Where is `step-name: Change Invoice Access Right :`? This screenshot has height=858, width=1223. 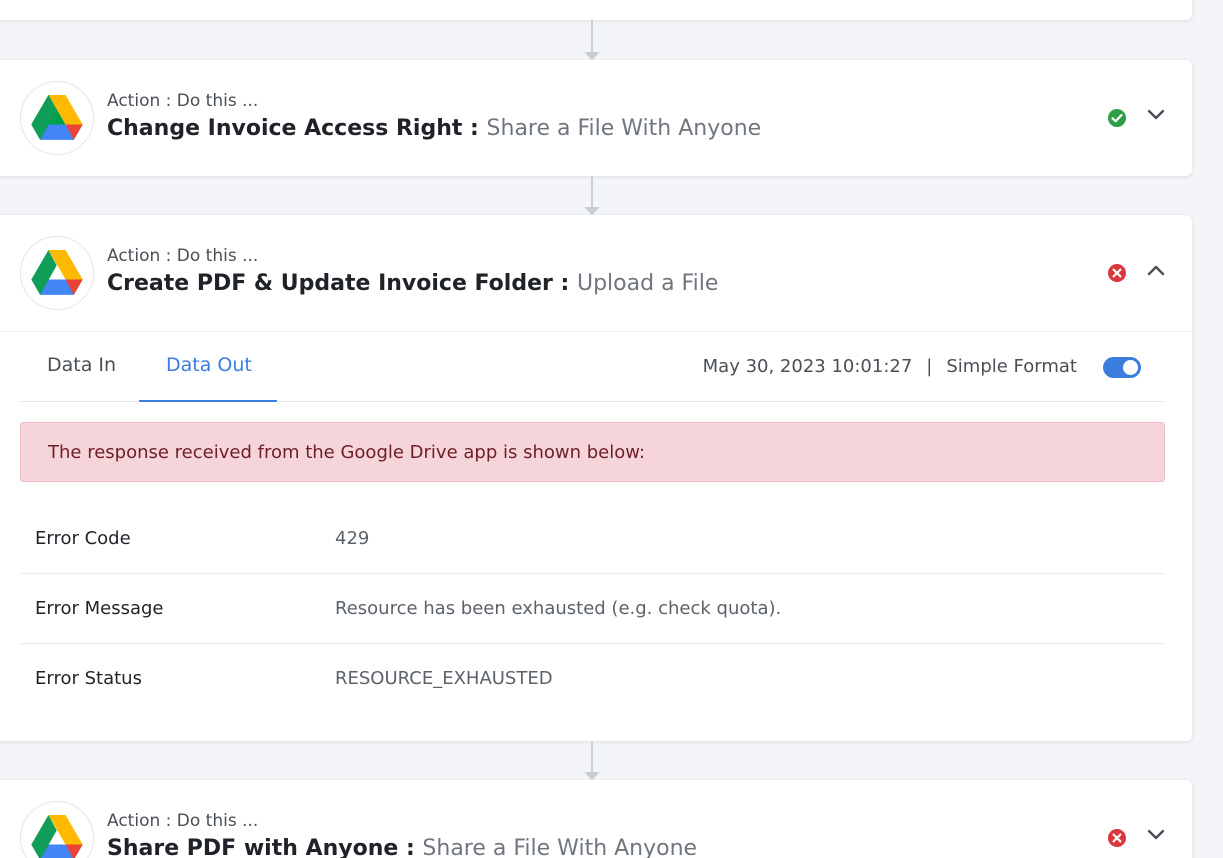 step-name: Change Invoice Access Right : is located at coordinates (293, 128).